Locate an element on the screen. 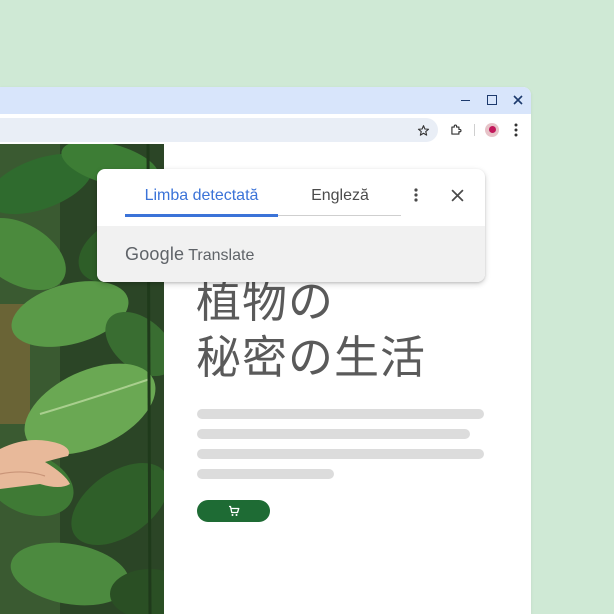 The height and width of the screenshot is (614, 614). star-glyph is located at coordinates (423, 130).